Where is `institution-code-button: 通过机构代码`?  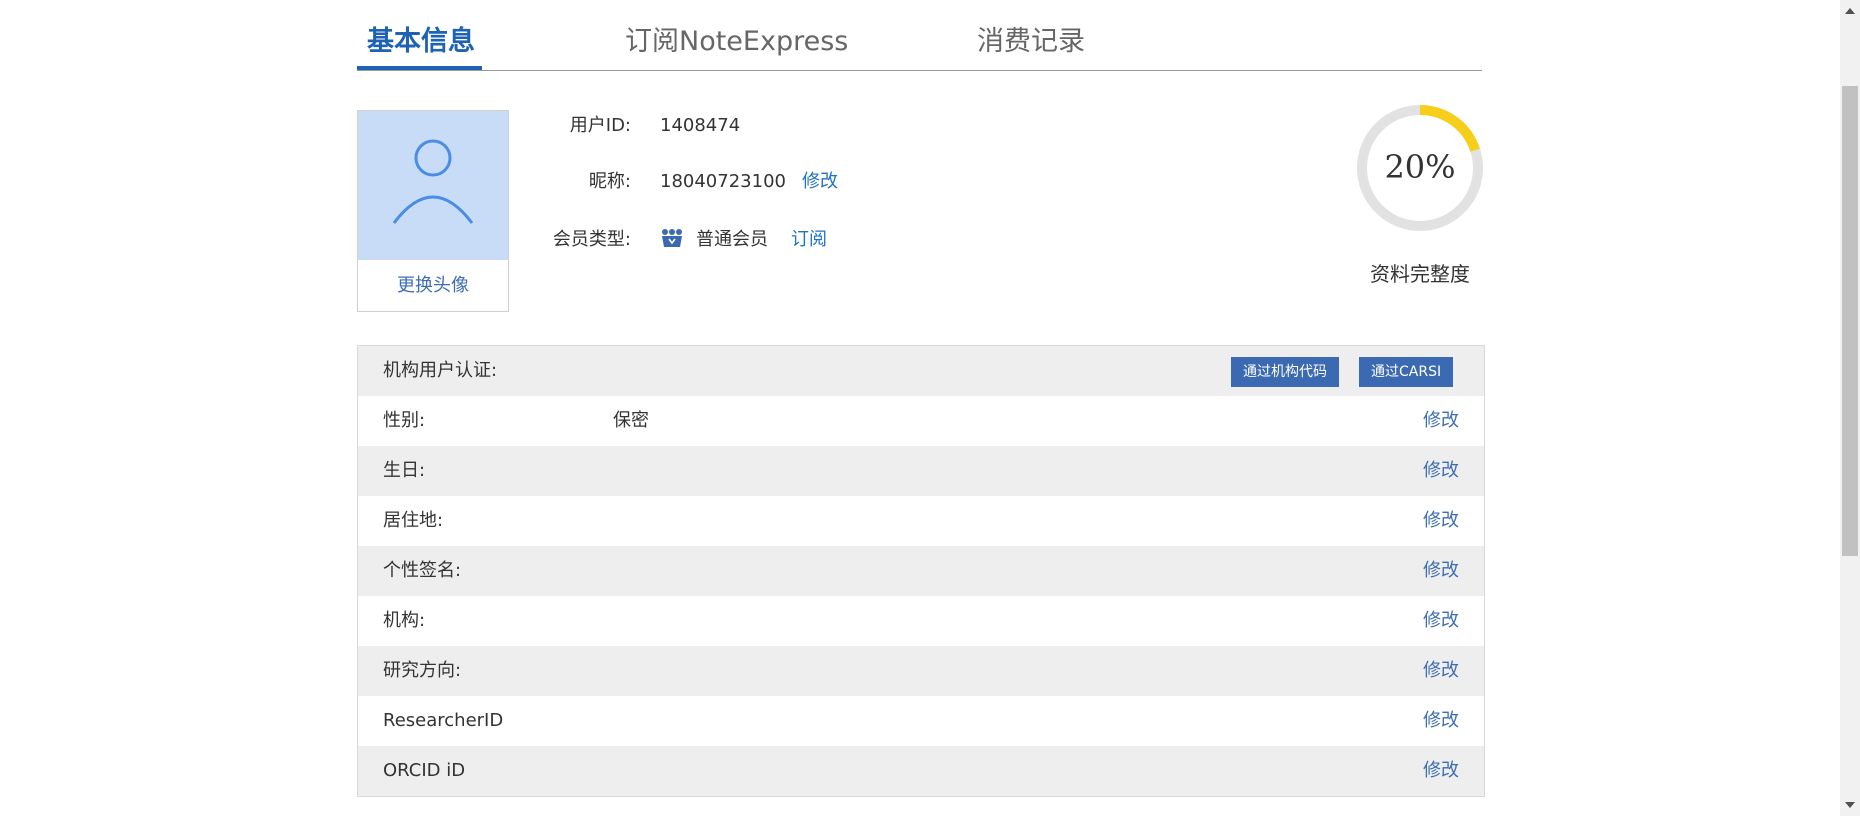 institution-code-button: 通过机构代码 is located at coordinates (1285, 372).